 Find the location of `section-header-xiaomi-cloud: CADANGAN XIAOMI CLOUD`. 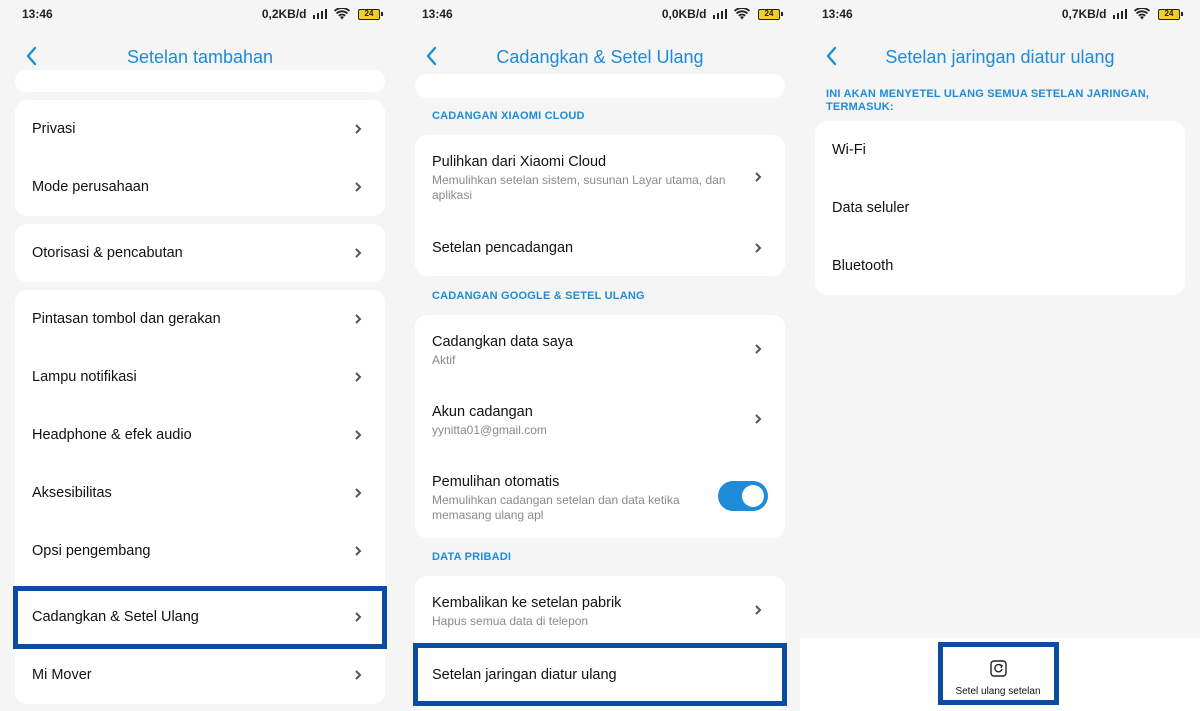

section-header-xiaomi-cloud: CADANGAN XIAOMI CLOUD is located at coordinates (508, 116).